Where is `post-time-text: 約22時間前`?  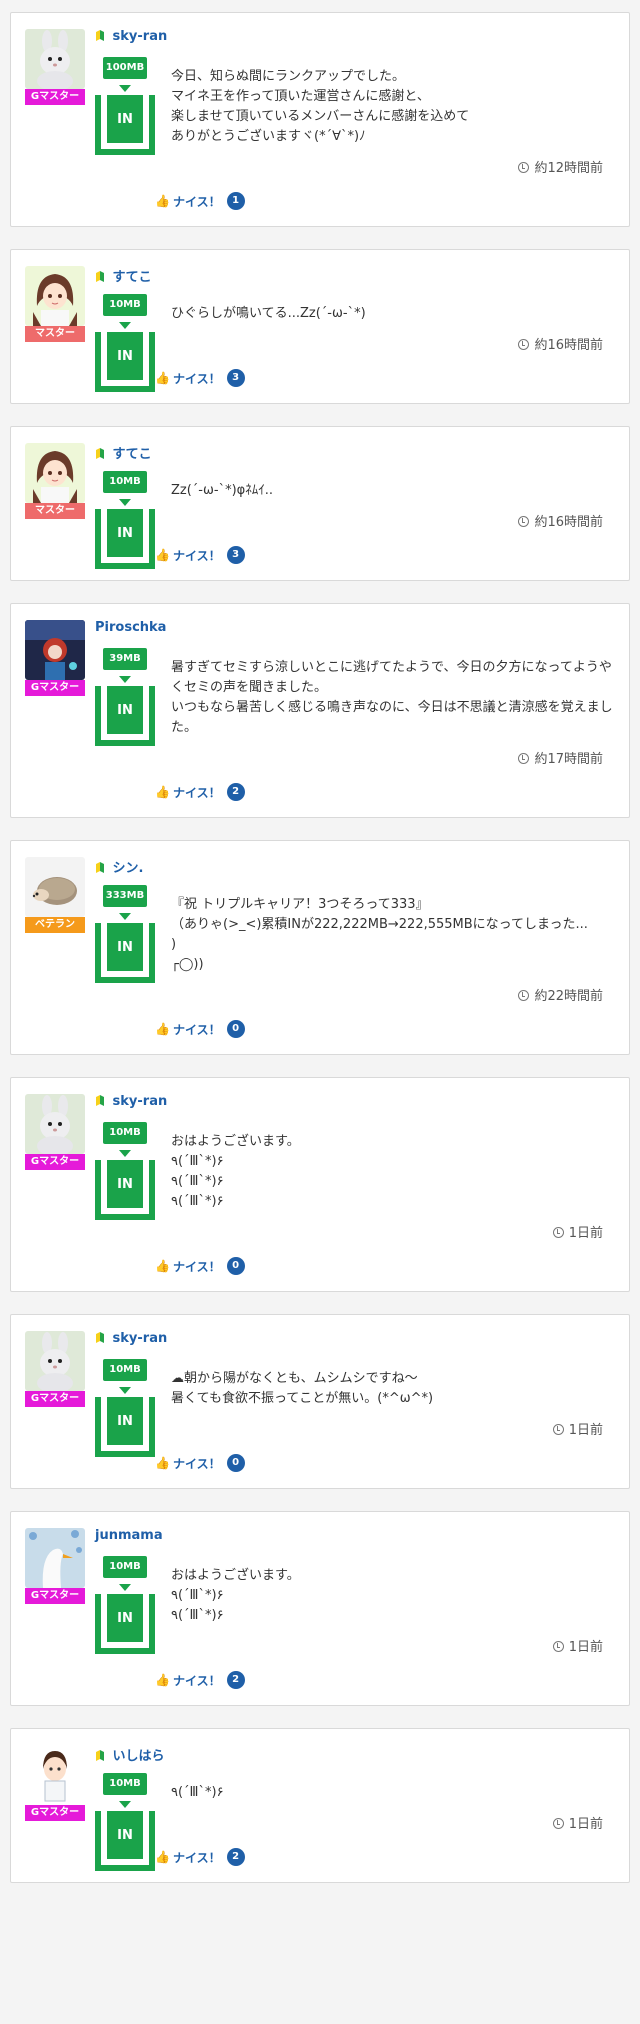
post-time-text: 約22時間前 is located at coordinates (568, 996).